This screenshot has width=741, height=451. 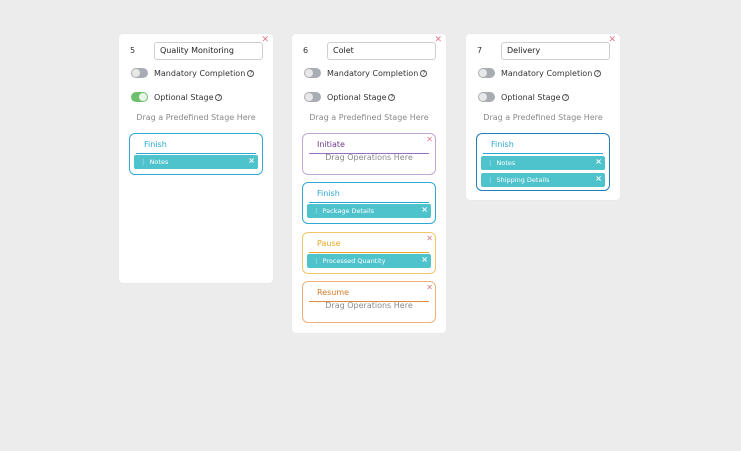 What do you see at coordinates (331, 144) in the screenshot?
I see `stage-title: Initiate` at bounding box center [331, 144].